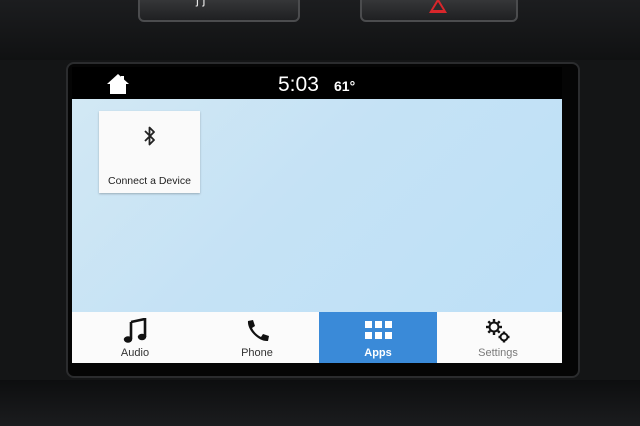 Image resolution: width=640 pixels, height=426 pixels. Describe the element at coordinates (320, 403) in the screenshot. I see `dashboard-bottom` at that location.